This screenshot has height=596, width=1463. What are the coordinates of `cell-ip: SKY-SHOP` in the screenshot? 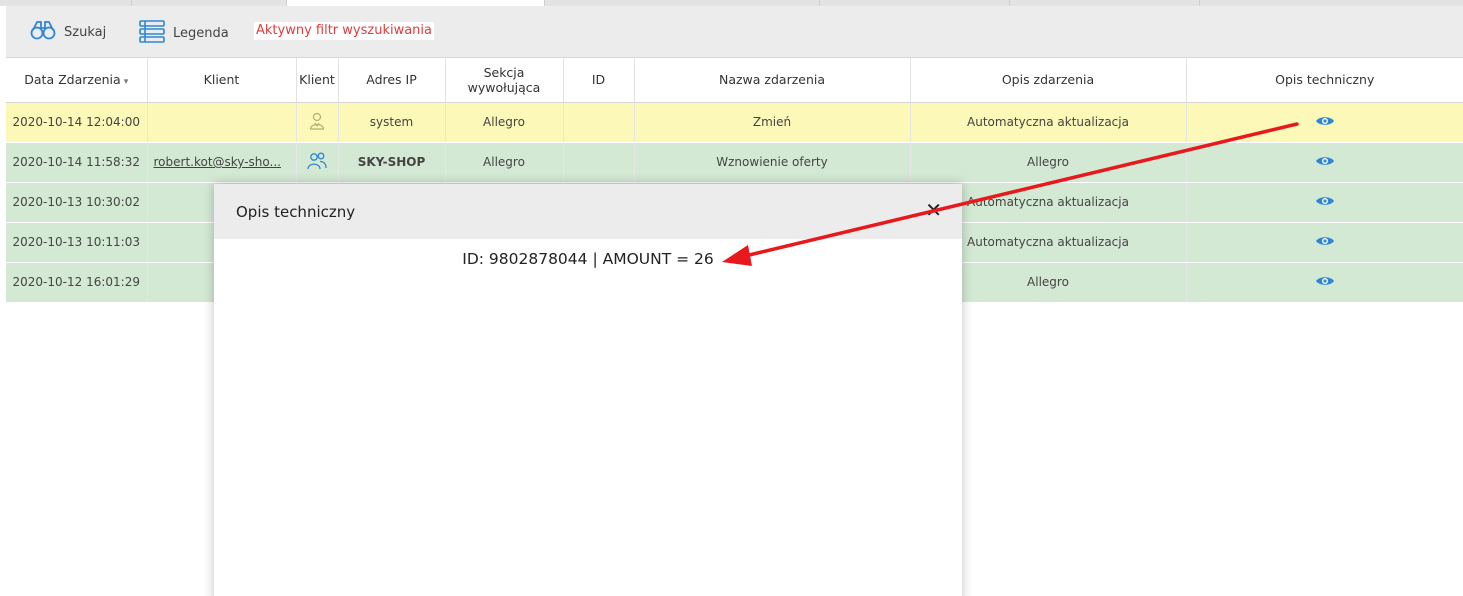 It's located at (392, 162).